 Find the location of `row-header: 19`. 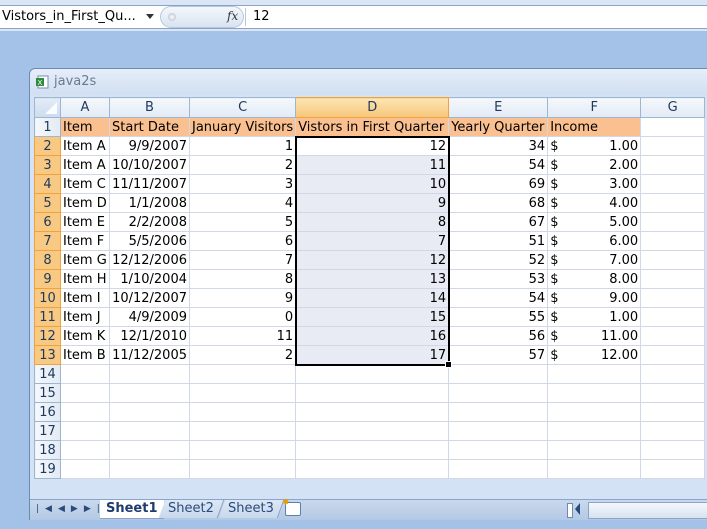

row-header: 19 is located at coordinates (47, 469).